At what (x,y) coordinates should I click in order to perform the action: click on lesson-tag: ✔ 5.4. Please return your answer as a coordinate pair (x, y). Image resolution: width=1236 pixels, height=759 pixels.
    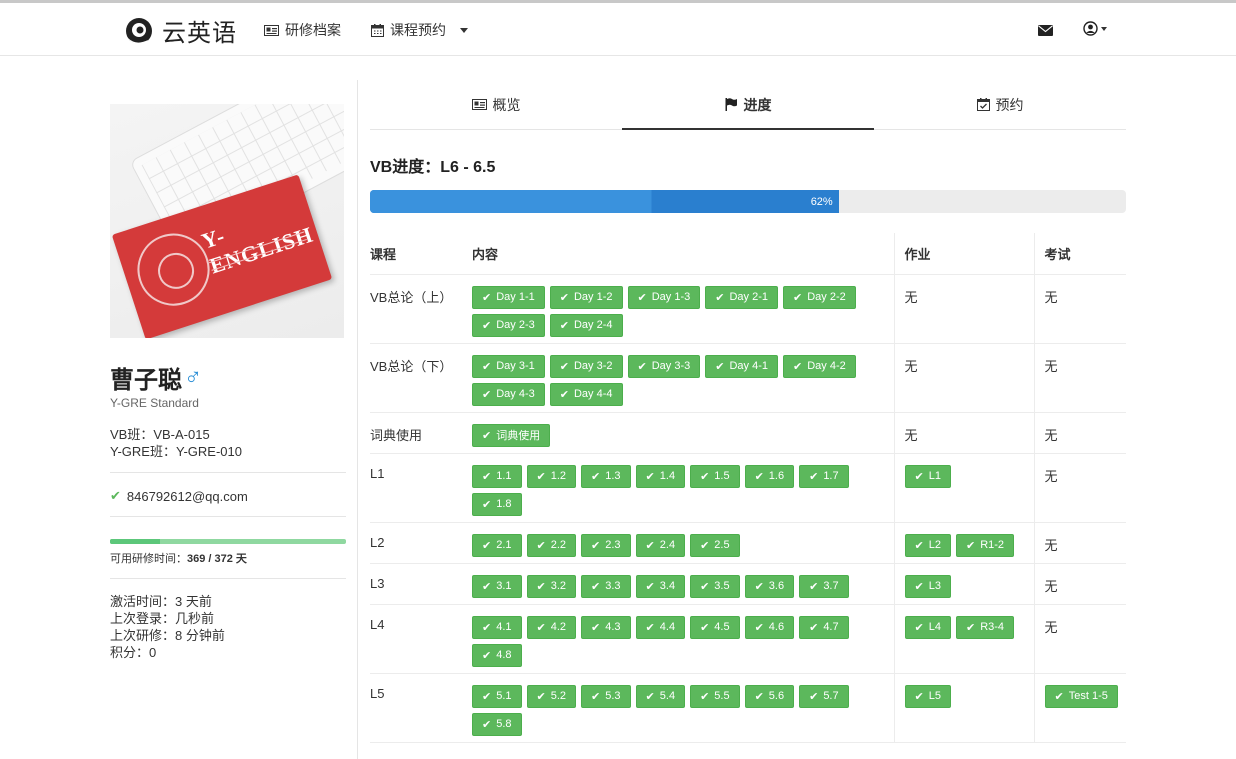
    Looking at the image, I should click on (660, 696).